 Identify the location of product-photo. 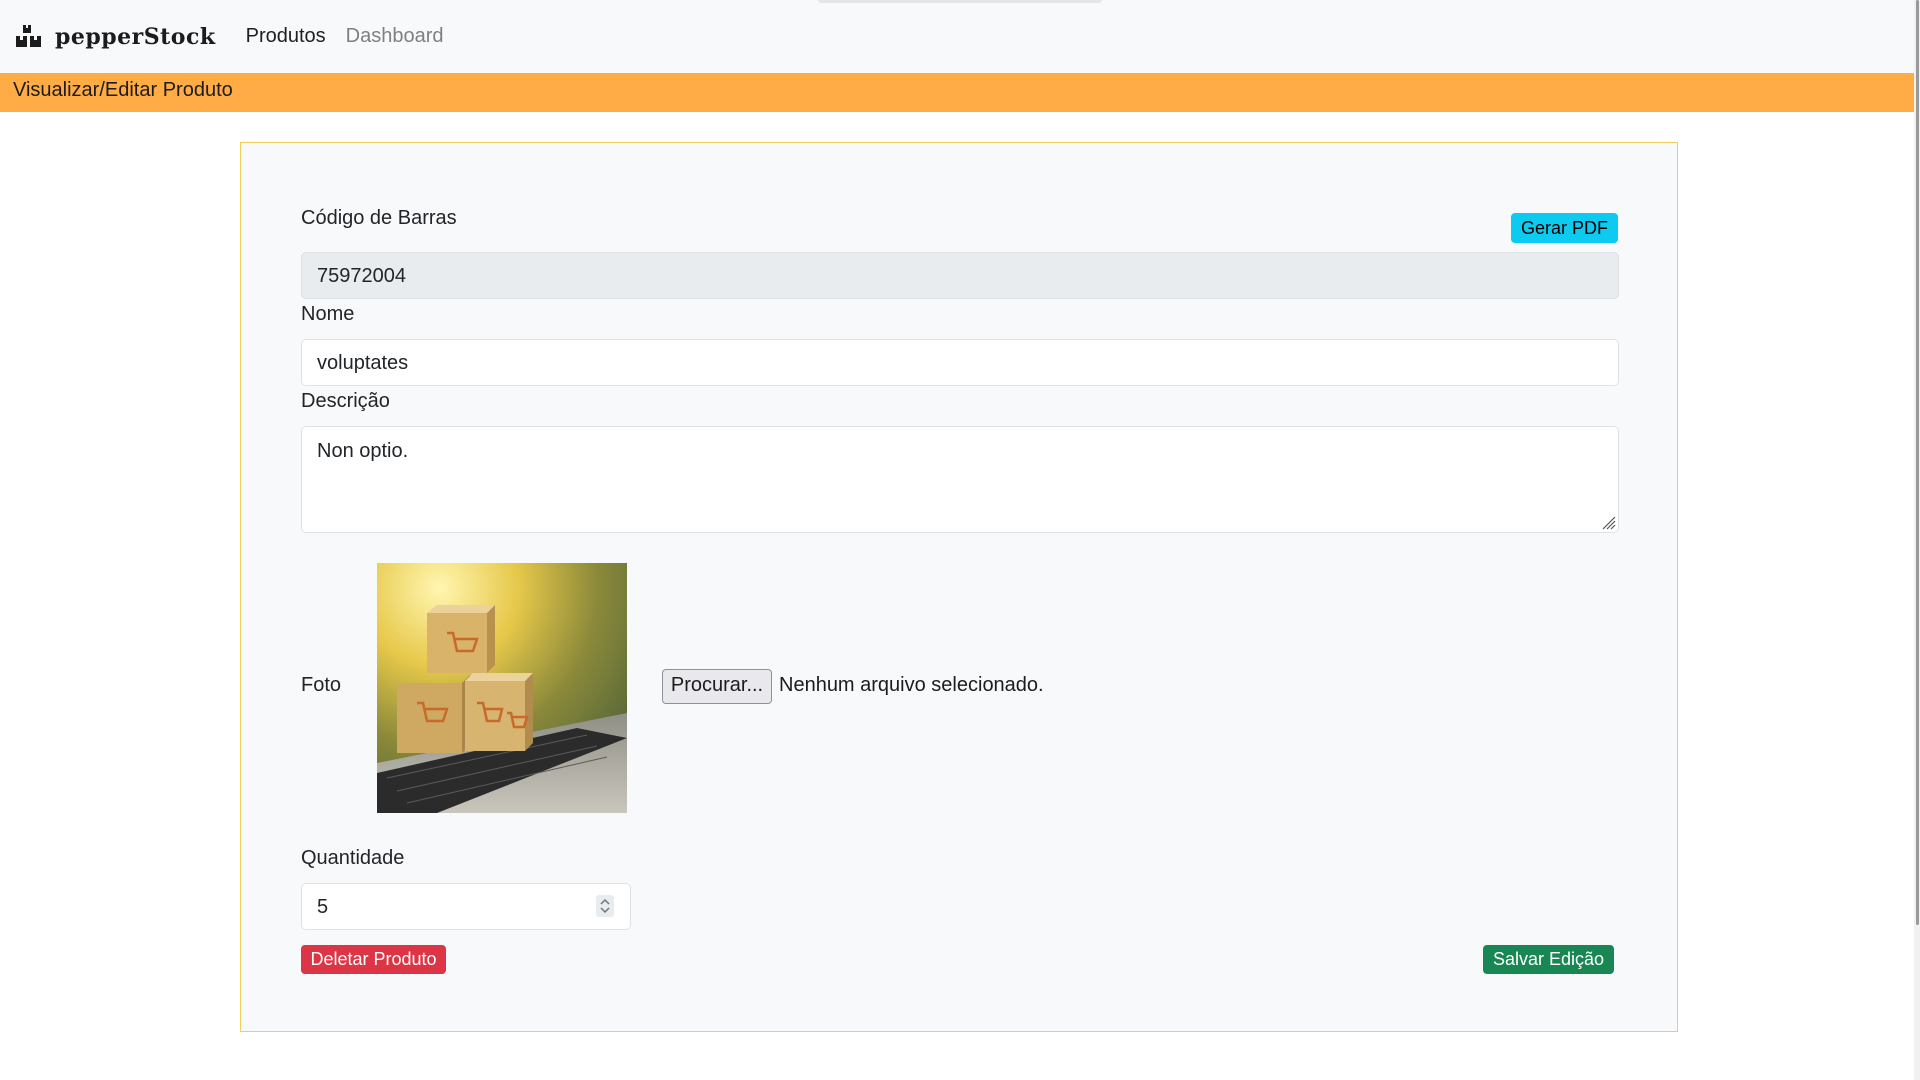
(502, 688).